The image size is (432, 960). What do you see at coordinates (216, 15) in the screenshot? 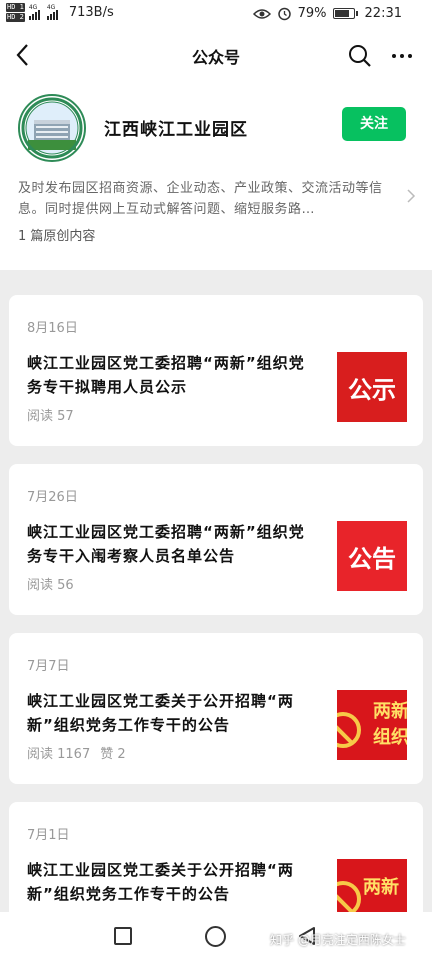
I see `status-bar: HD 1 HD 2 4G 4G 713B/s 79% 22:31` at bounding box center [216, 15].